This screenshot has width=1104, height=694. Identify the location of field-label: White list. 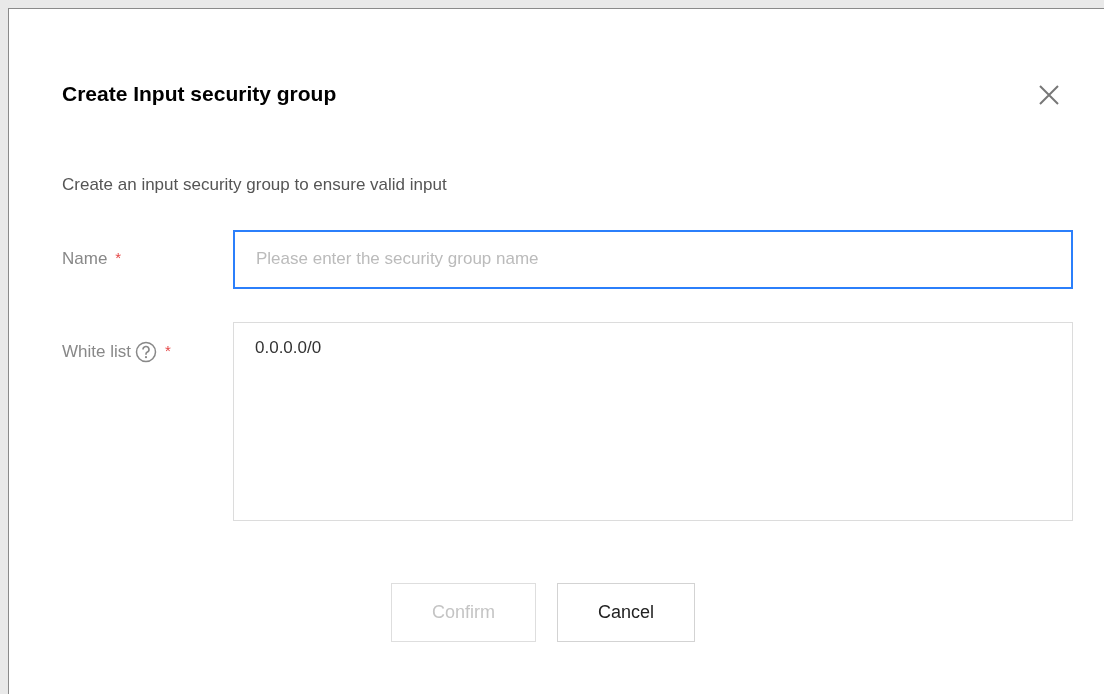
(96, 351).